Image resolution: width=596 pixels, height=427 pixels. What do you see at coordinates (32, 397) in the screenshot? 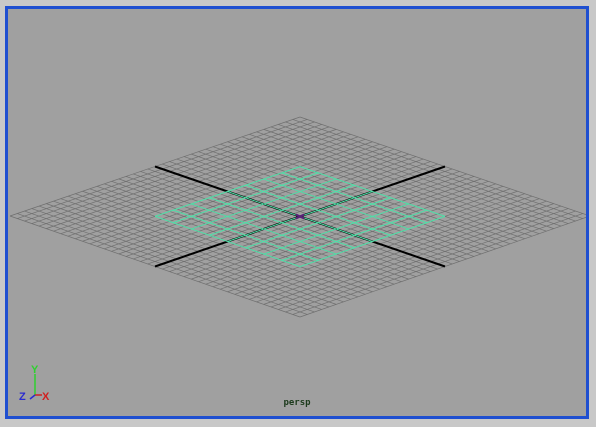
I see `z-axis-indicator` at bounding box center [32, 397].